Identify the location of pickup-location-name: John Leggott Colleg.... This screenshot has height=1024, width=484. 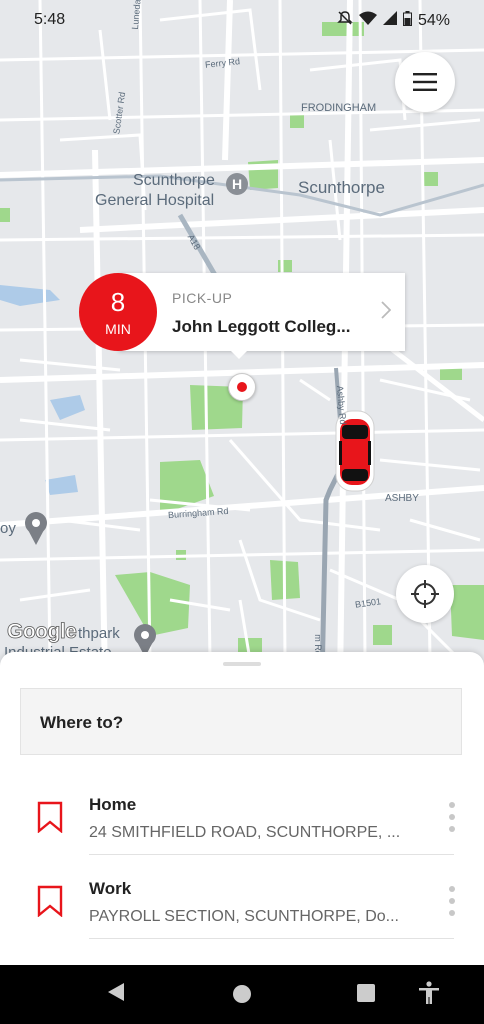
(261, 326).